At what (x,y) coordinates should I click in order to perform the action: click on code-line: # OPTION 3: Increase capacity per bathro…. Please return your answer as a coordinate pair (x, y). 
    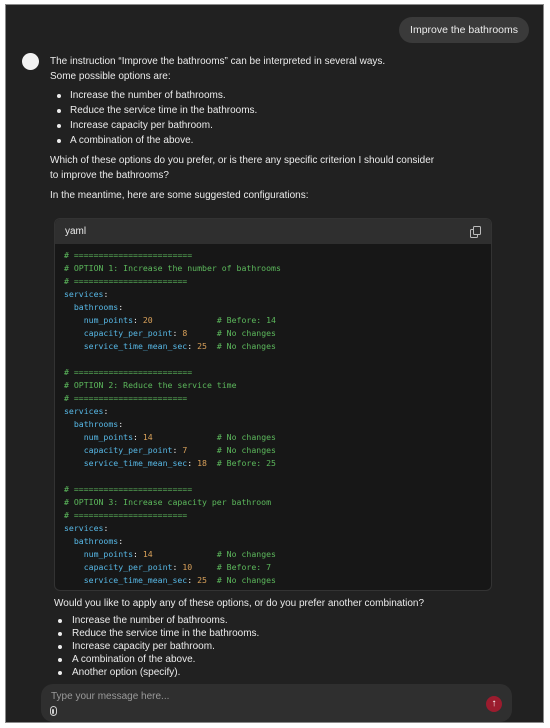
    Looking at the image, I should click on (168, 502).